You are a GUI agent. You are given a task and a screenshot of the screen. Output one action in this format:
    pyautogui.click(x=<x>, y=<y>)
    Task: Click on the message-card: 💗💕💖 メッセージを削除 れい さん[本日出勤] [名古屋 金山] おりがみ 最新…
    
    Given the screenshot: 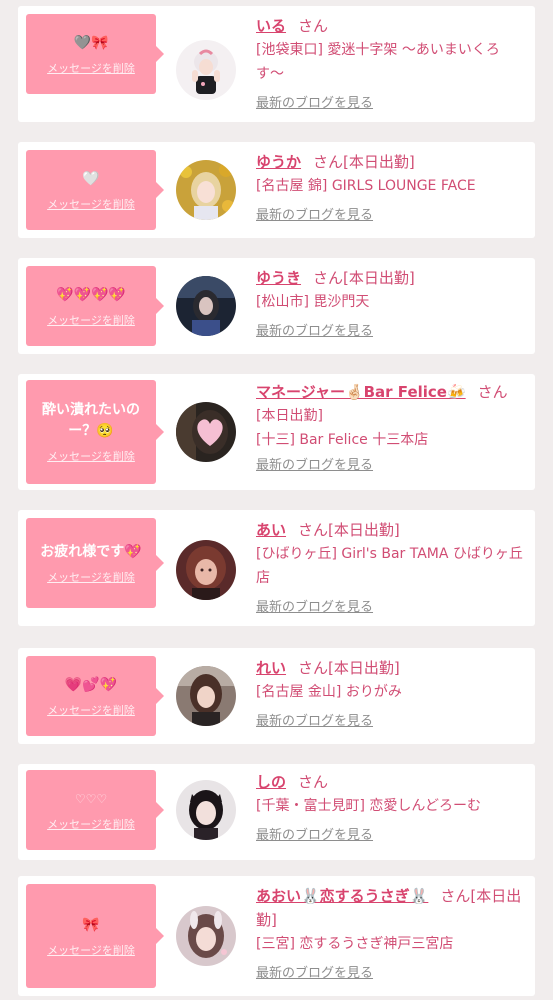 What is the action you would take?
    pyautogui.click(x=276, y=696)
    